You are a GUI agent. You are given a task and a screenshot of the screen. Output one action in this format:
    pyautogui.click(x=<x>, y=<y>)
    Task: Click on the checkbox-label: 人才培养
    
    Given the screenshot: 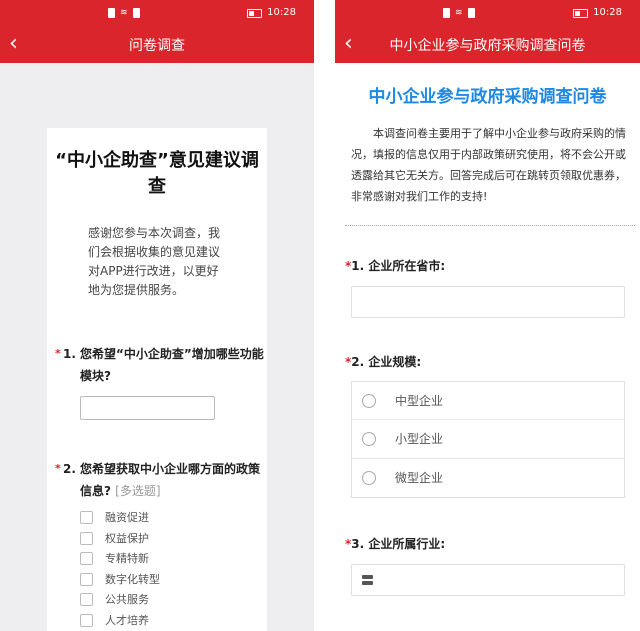 What is the action you would take?
    pyautogui.click(x=127, y=620)
    